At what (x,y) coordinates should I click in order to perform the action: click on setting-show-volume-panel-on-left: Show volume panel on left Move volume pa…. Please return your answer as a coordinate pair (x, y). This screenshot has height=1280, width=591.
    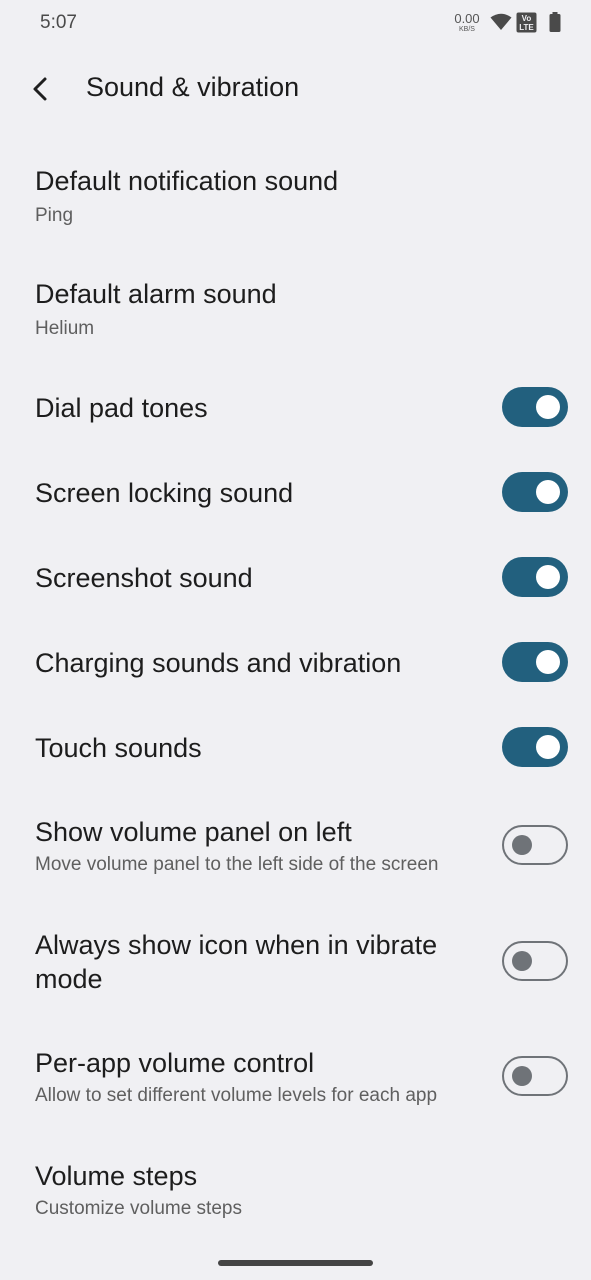
    Looking at the image, I should click on (295, 847).